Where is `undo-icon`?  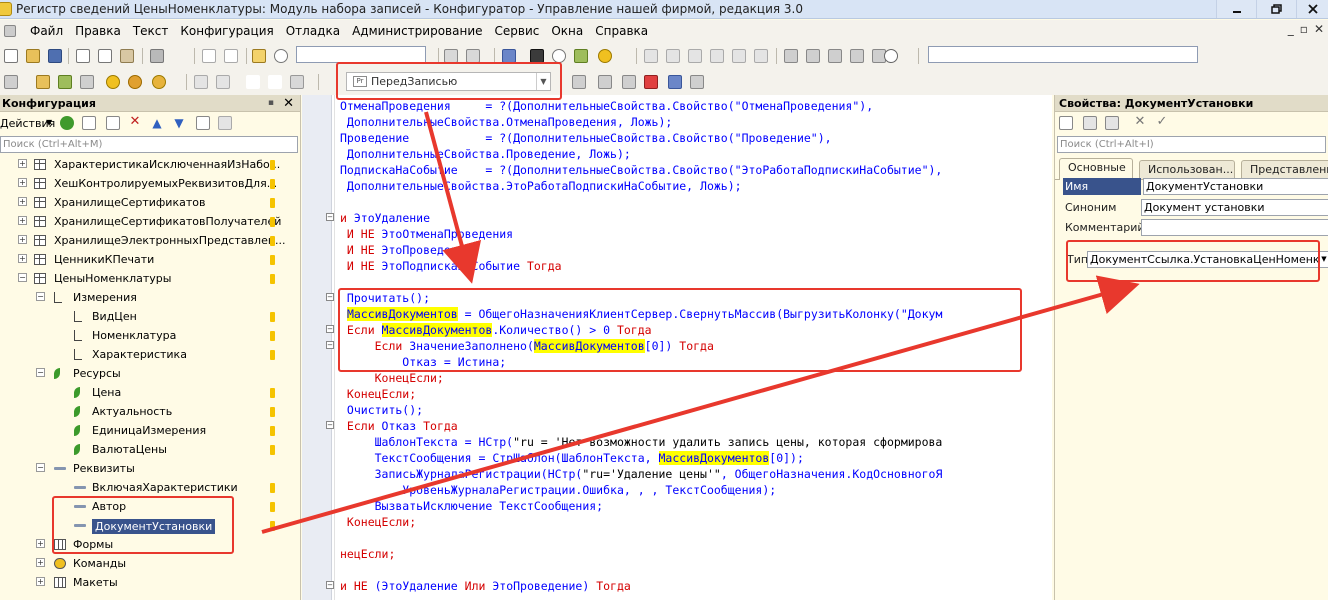 undo-icon is located at coordinates (209, 56).